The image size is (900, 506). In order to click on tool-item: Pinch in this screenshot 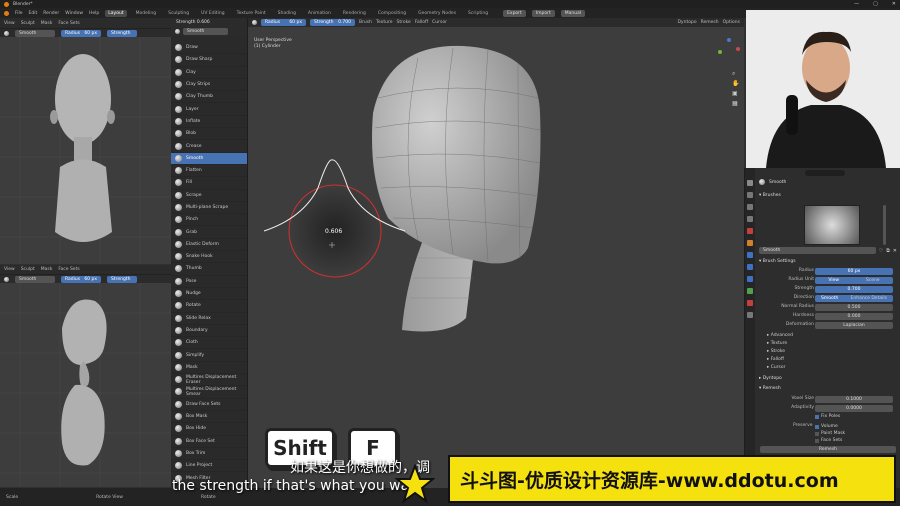, I will do `click(209, 220)`.